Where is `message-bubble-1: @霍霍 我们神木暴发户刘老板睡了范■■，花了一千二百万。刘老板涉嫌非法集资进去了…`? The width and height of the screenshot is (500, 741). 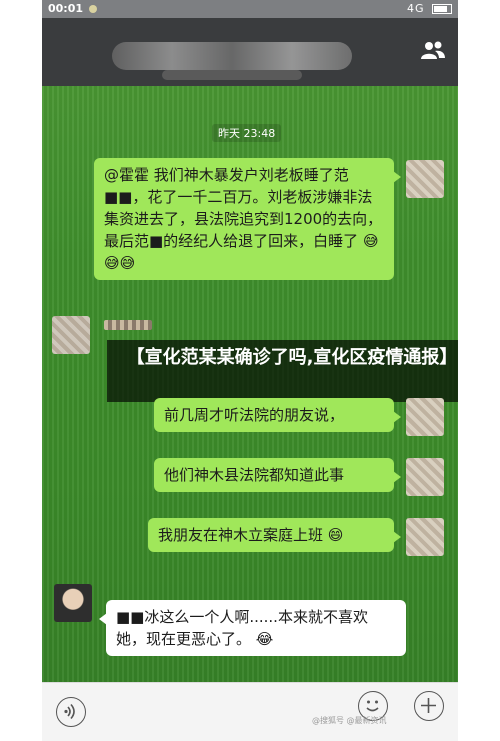 message-bubble-1: @霍霍 我们神木暴发户刘老板睡了范■■，花了一千二百万。刘老板涉嫌非法集资进去了… is located at coordinates (247, 219).